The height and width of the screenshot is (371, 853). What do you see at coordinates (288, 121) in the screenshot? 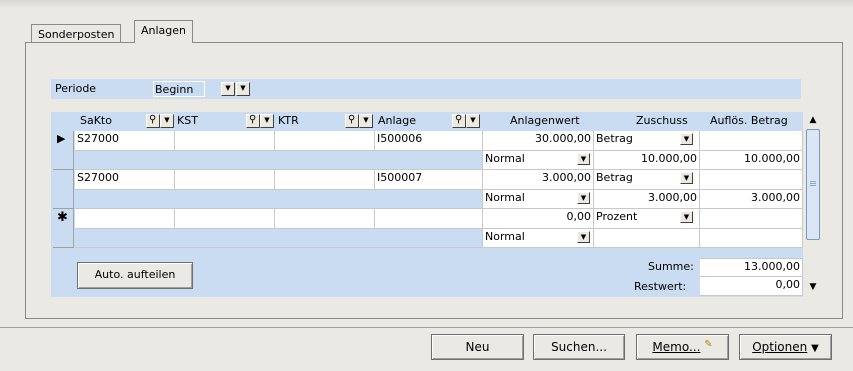
I see `column-header-ktr: KTR` at bounding box center [288, 121].